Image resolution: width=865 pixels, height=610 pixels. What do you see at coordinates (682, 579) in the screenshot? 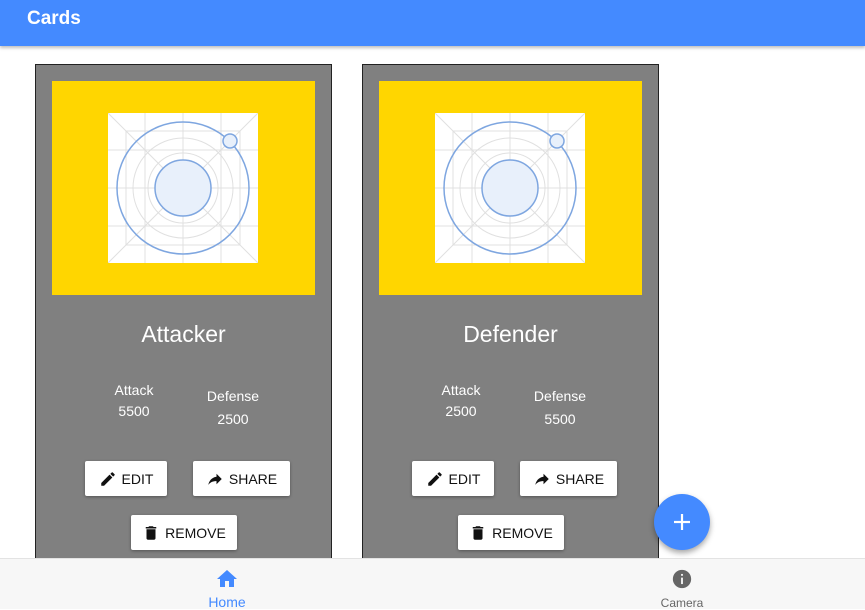
I see `info-icon` at bounding box center [682, 579].